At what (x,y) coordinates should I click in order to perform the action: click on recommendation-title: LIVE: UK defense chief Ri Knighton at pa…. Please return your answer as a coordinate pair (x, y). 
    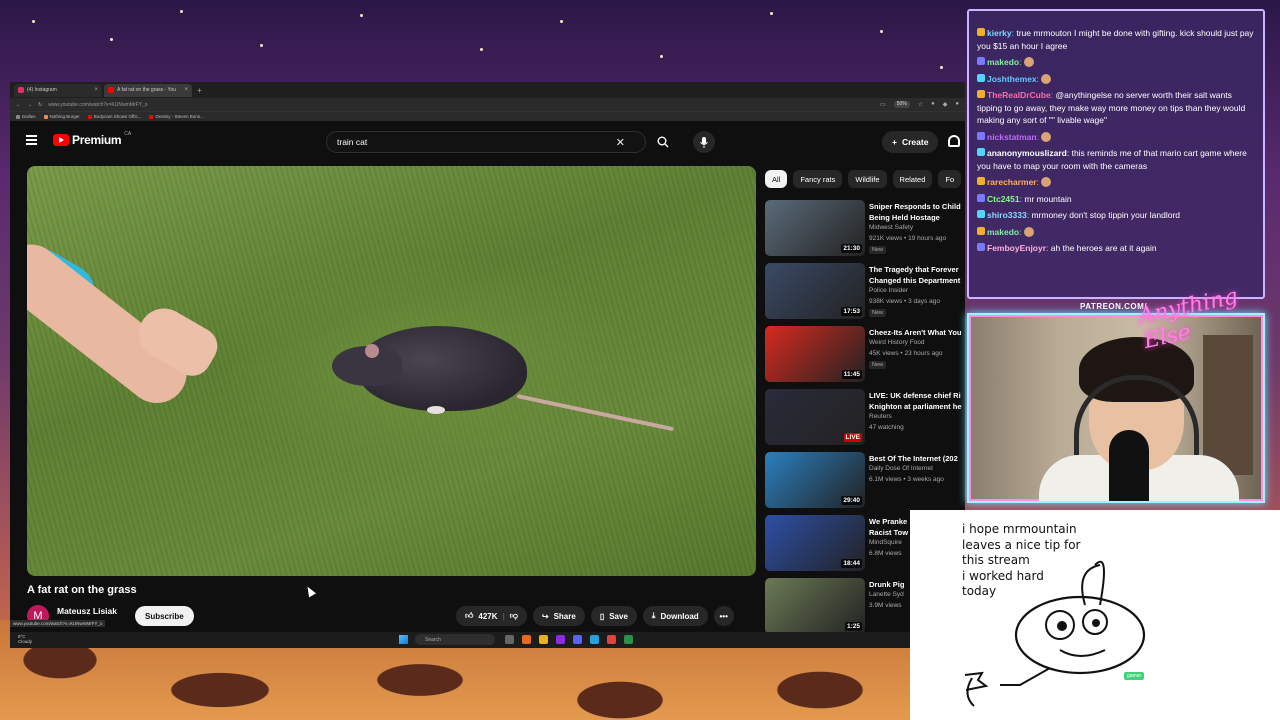
    Looking at the image, I should click on (917, 401).